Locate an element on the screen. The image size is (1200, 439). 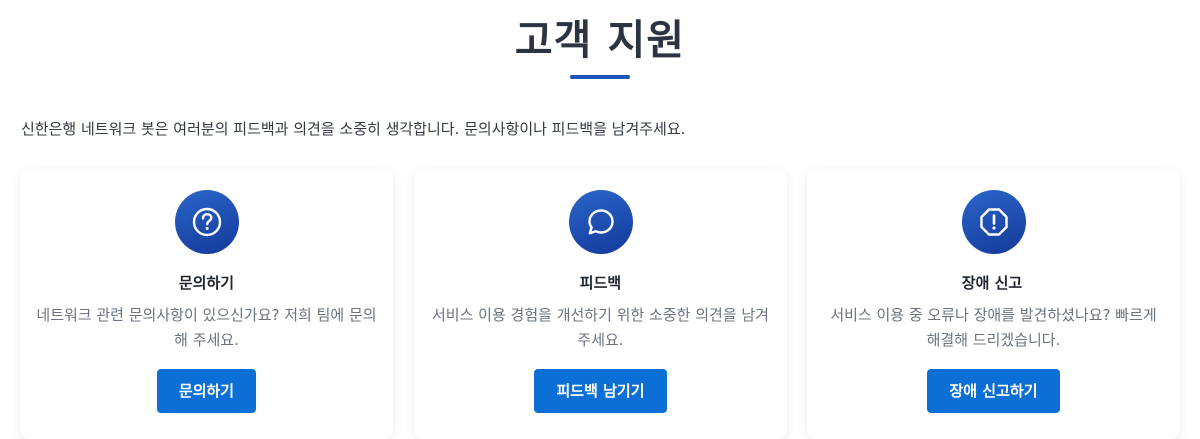
question-circle-icon is located at coordinates (207, 222).